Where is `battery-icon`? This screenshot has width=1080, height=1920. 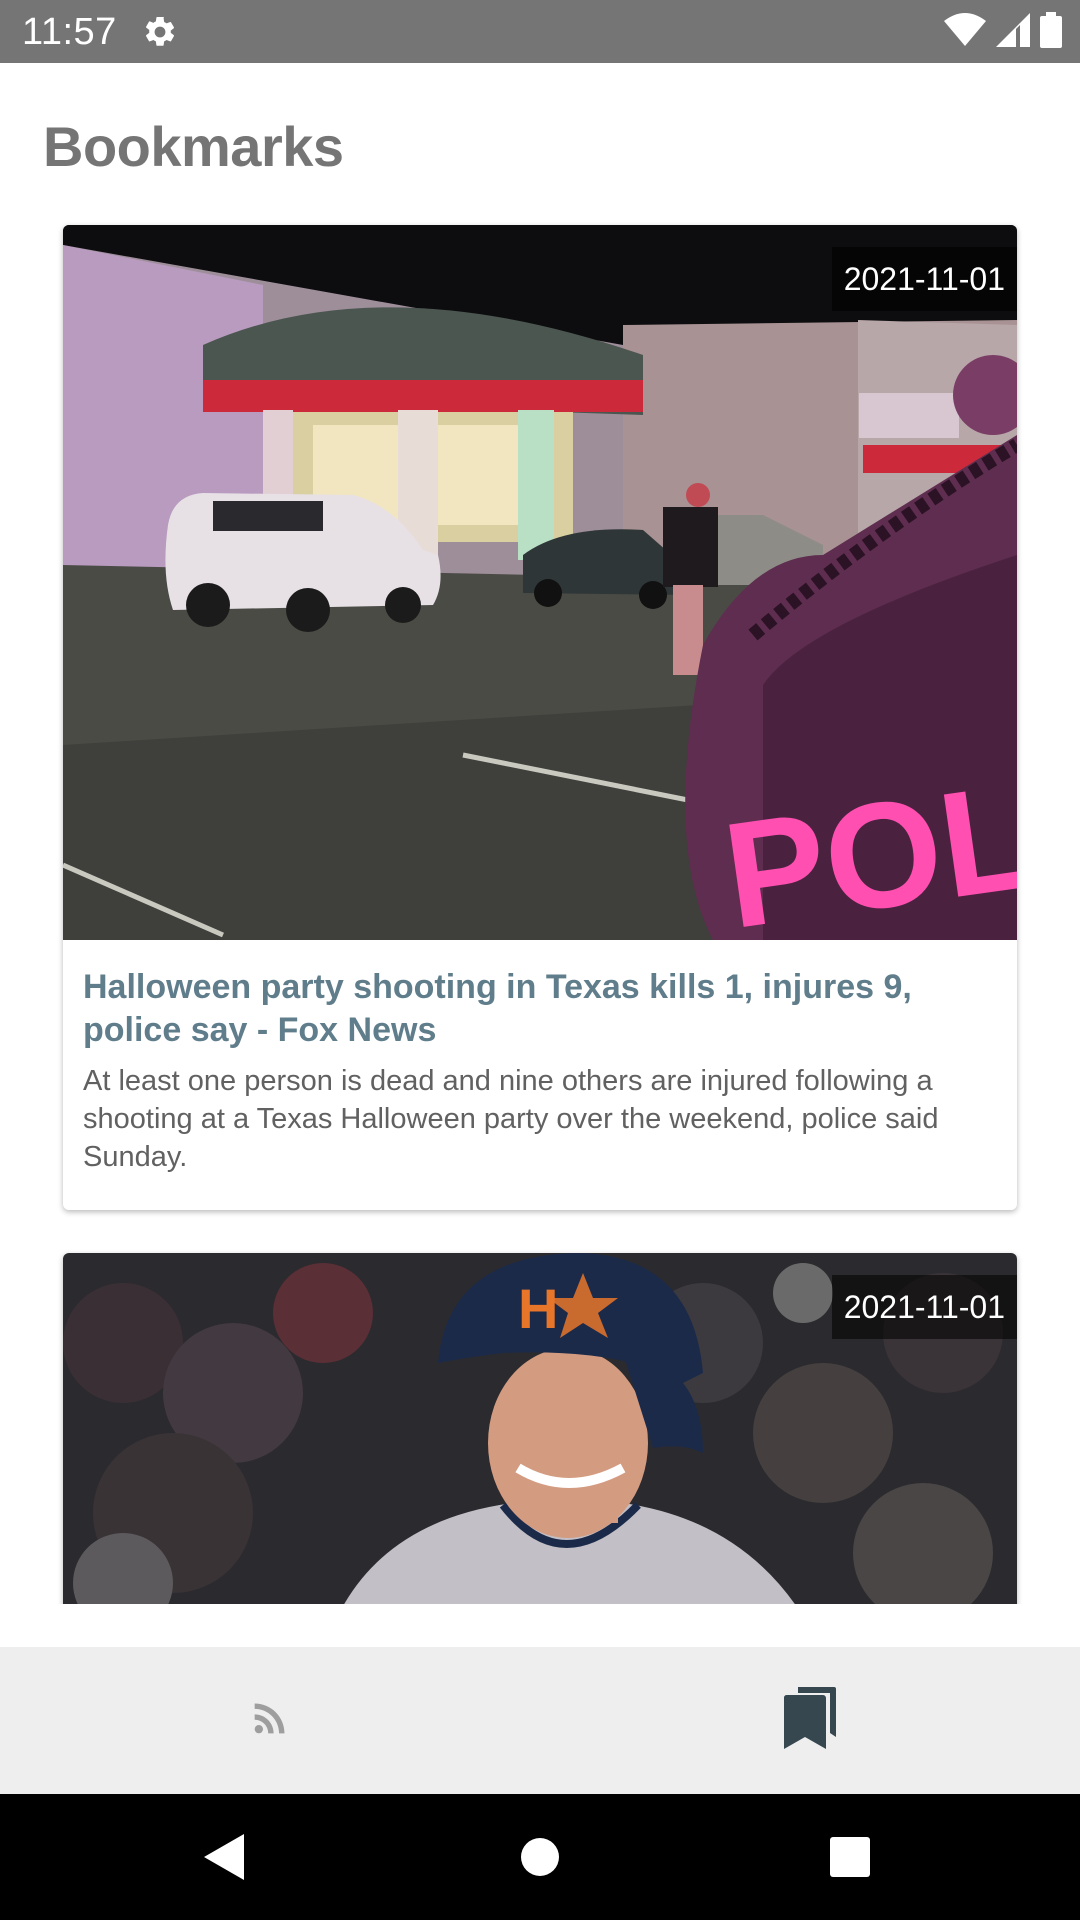 battery-icon is located at coordinates (1051, 32).